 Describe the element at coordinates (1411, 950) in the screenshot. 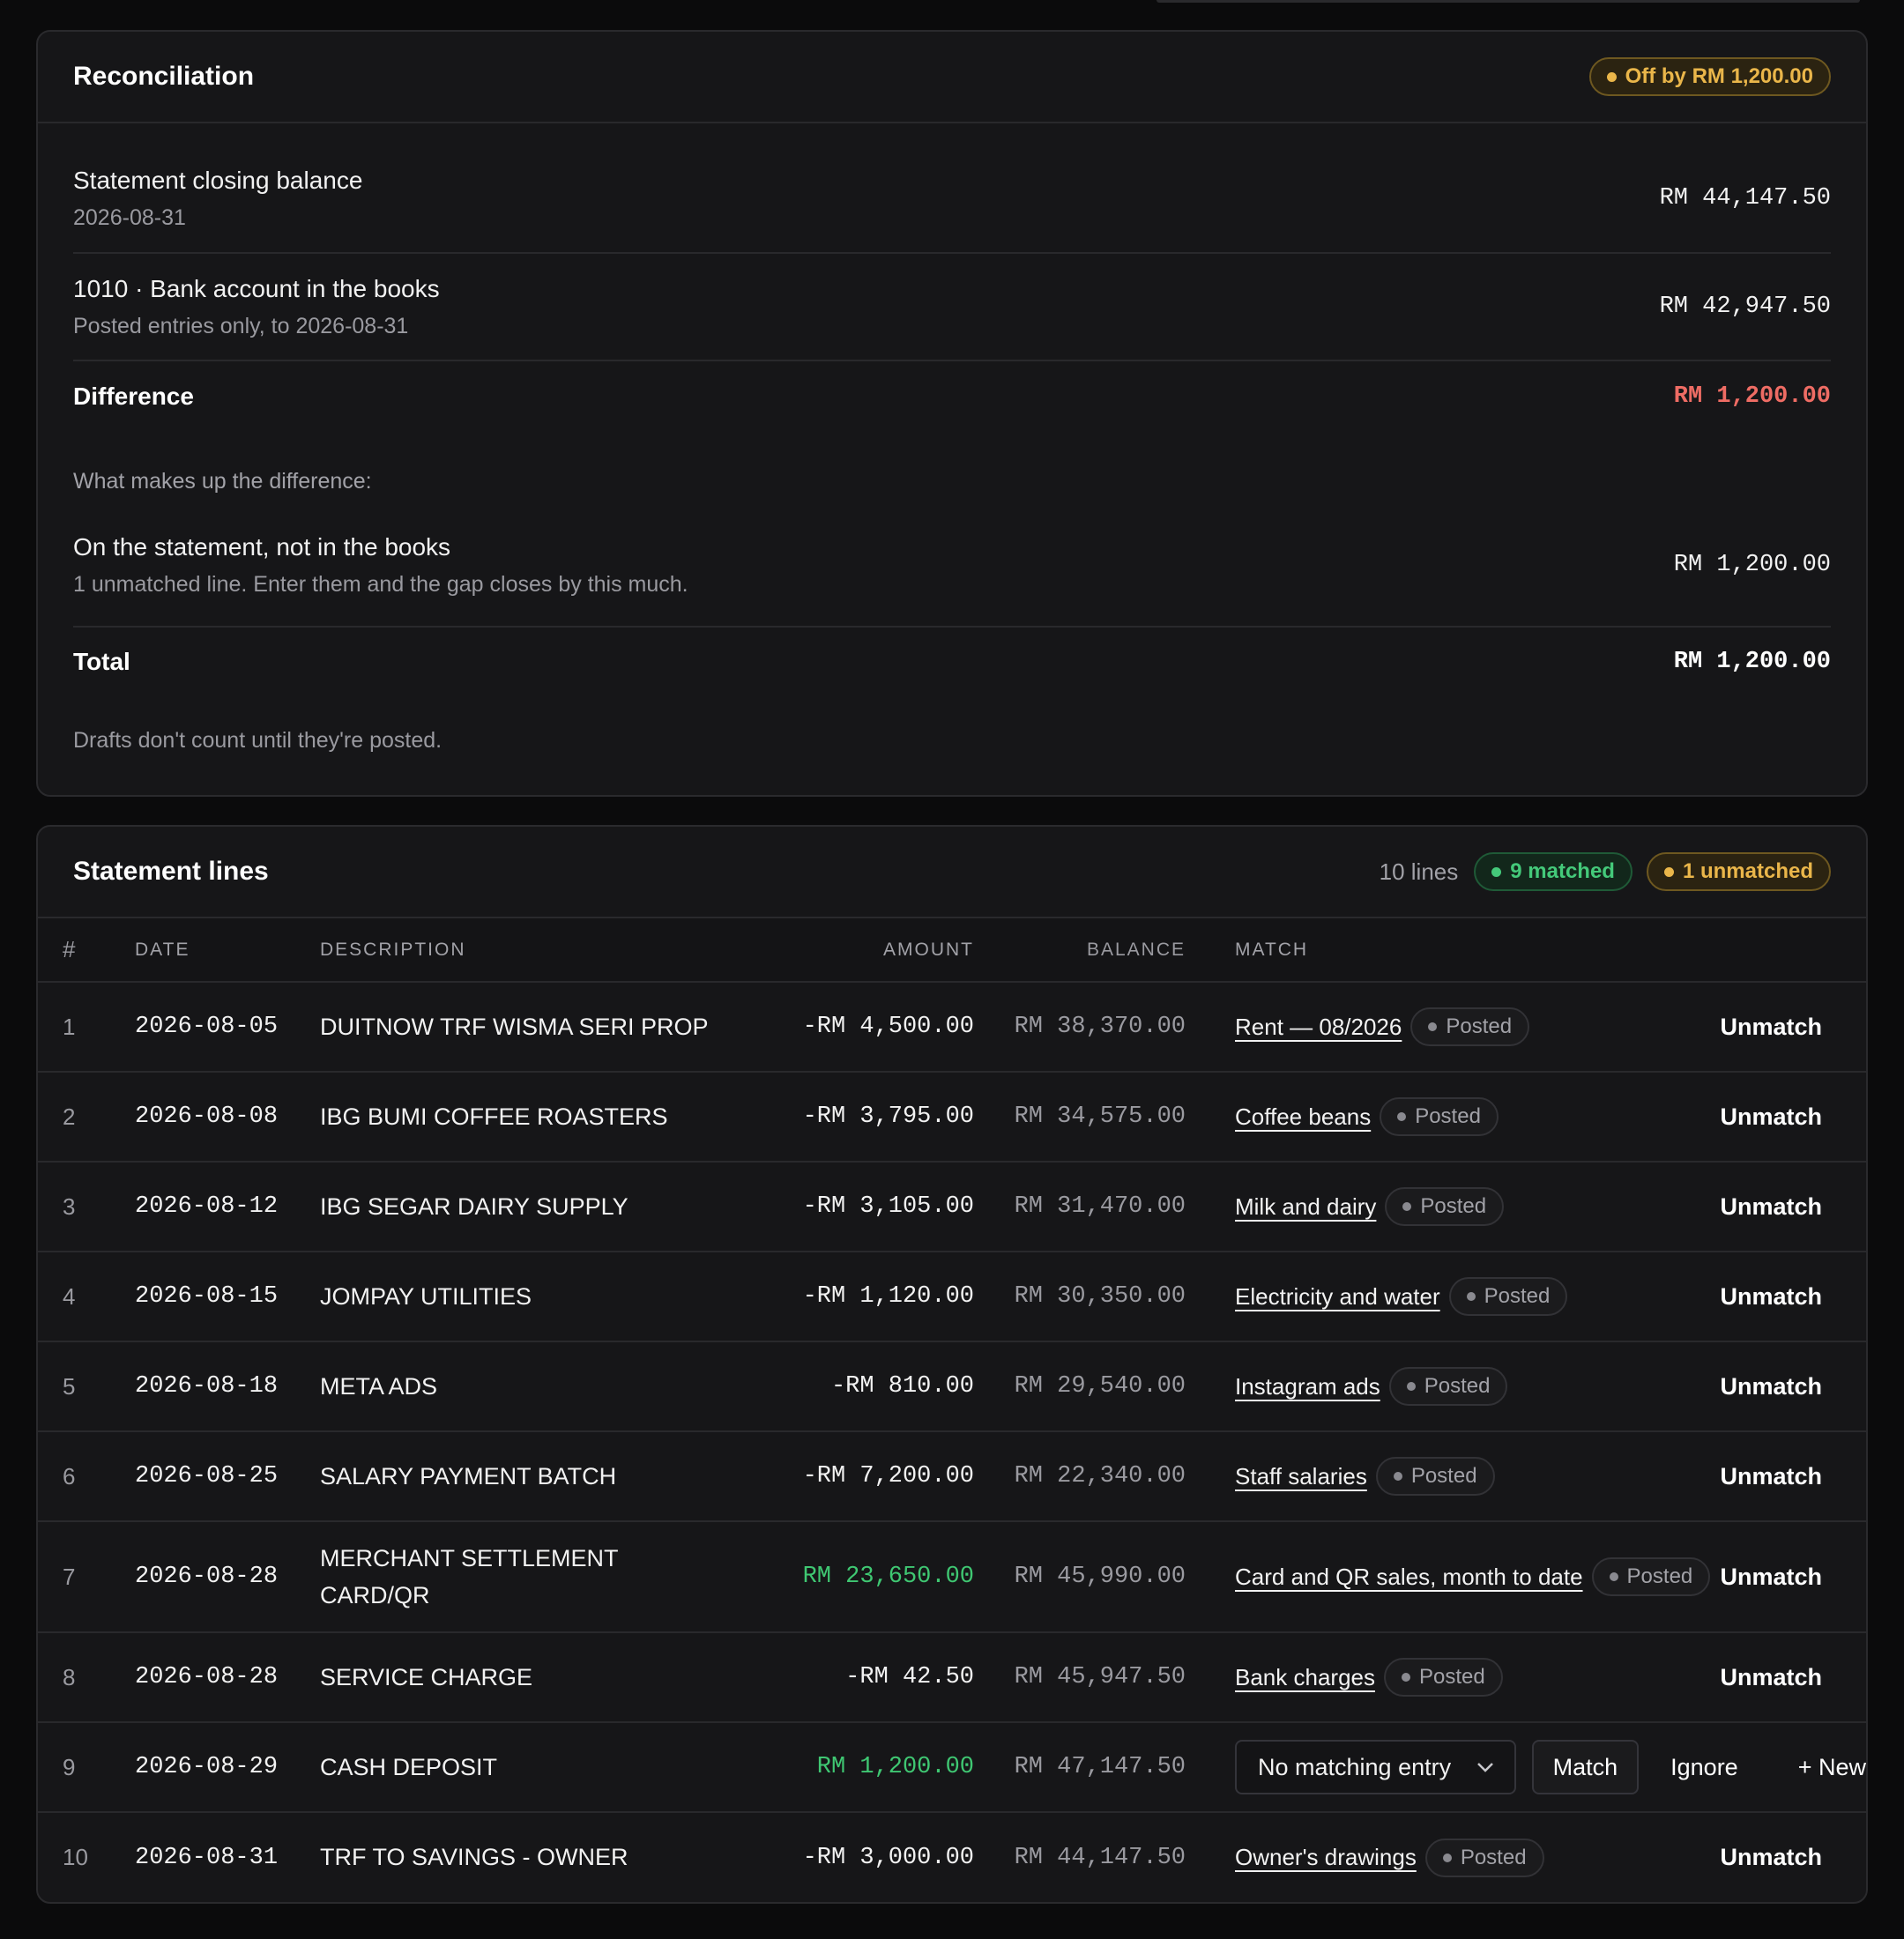

I see `col-header-match: MATCH` at that location.